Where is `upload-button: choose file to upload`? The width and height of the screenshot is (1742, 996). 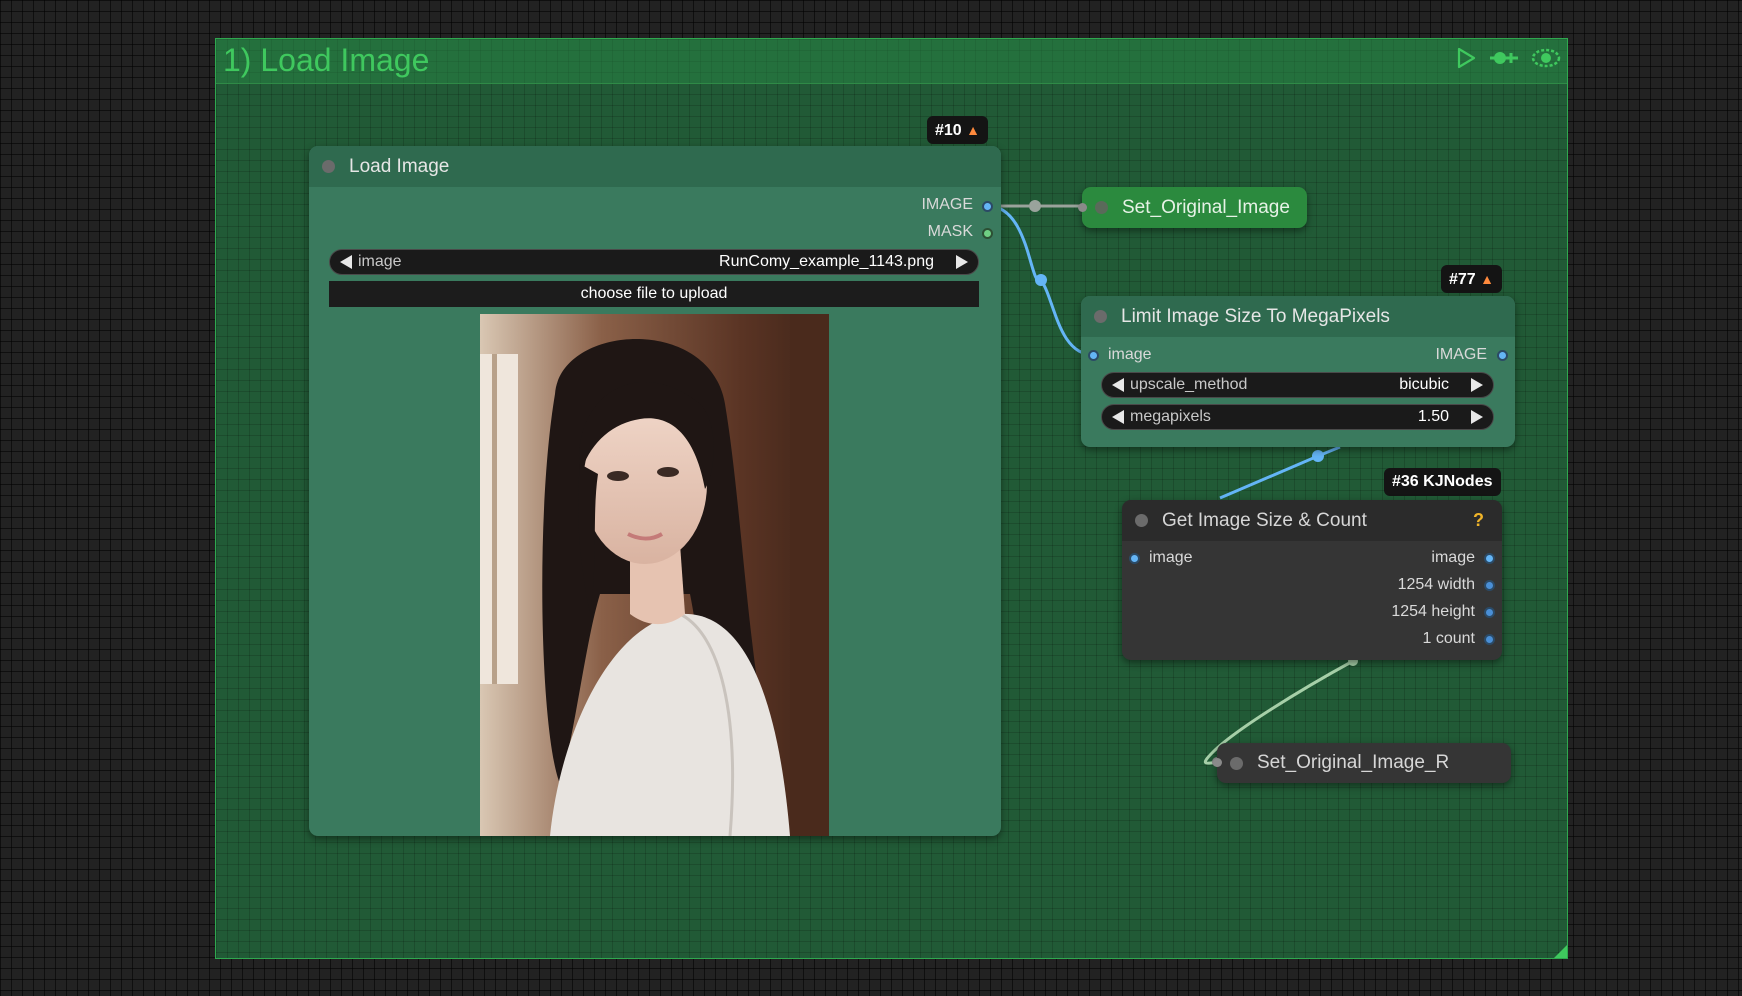
upload-button: choose file to upload is located at coordinates (654, 294).